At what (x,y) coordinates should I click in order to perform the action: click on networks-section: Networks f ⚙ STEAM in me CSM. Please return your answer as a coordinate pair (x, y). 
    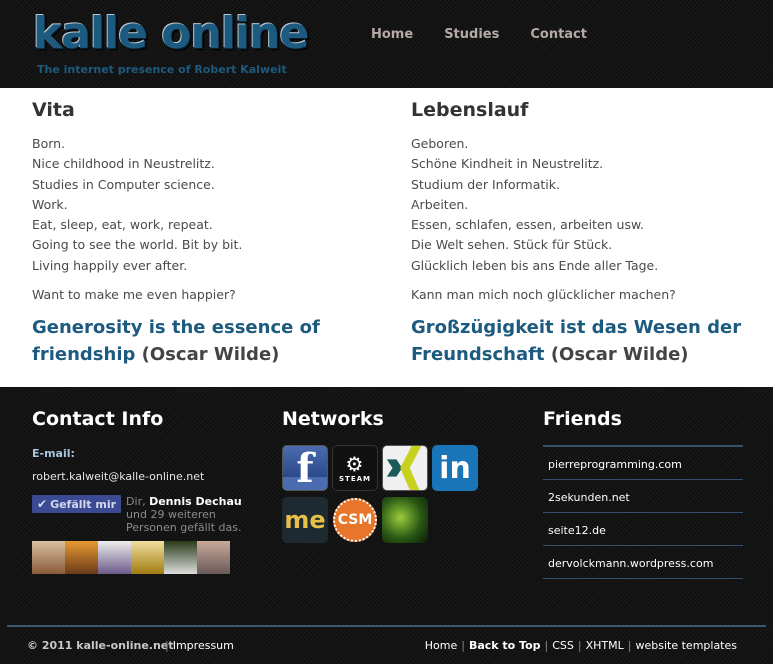
    Looking at the image, I should click on (392, 475).